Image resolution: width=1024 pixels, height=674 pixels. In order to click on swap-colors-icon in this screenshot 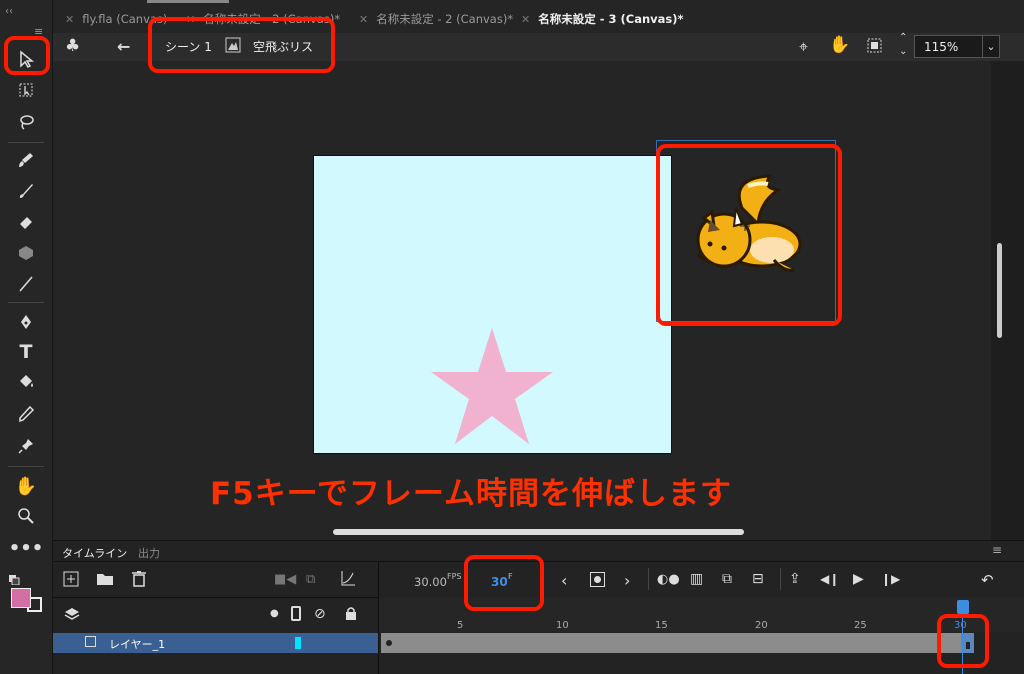, I will do `click(15, 578)`.